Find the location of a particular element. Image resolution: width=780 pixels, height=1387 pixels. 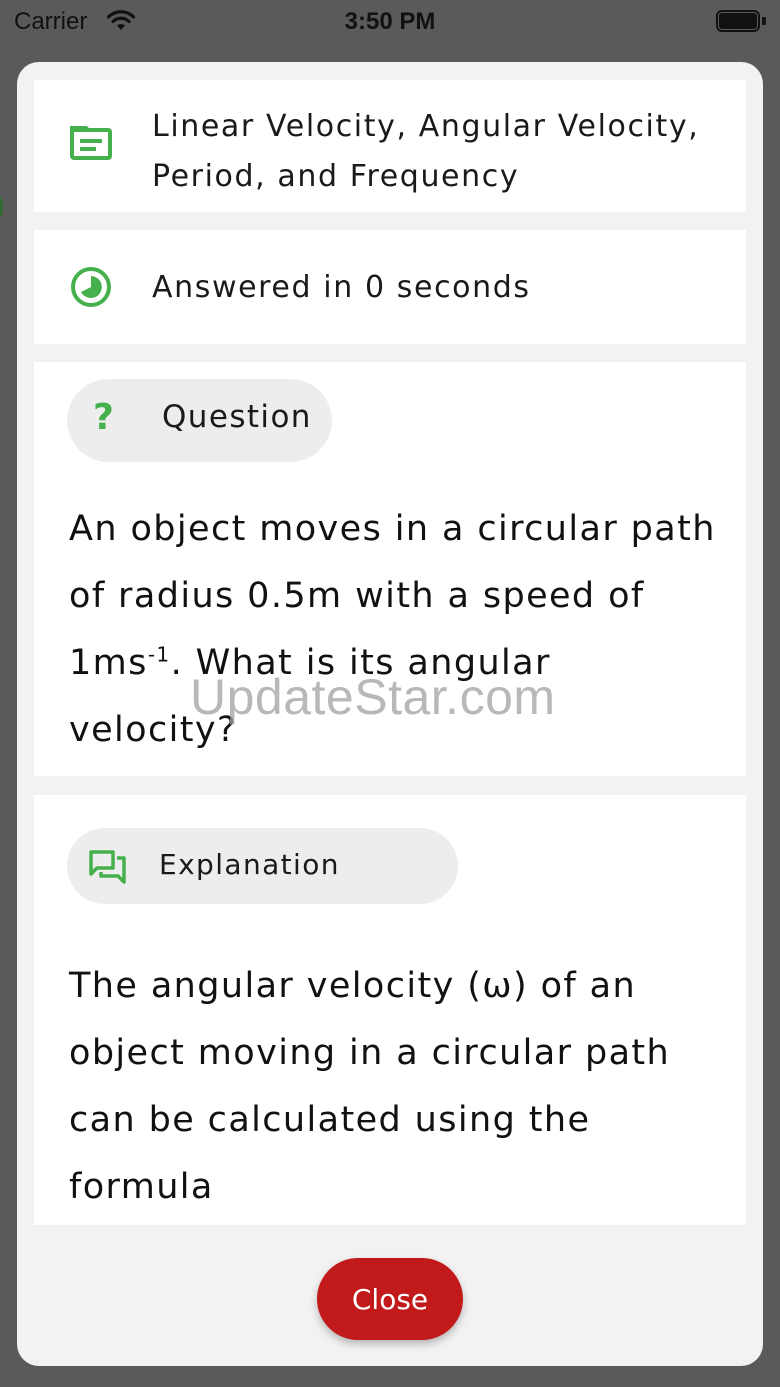

question-badge-label: Question is located at coordinates (237, 417).